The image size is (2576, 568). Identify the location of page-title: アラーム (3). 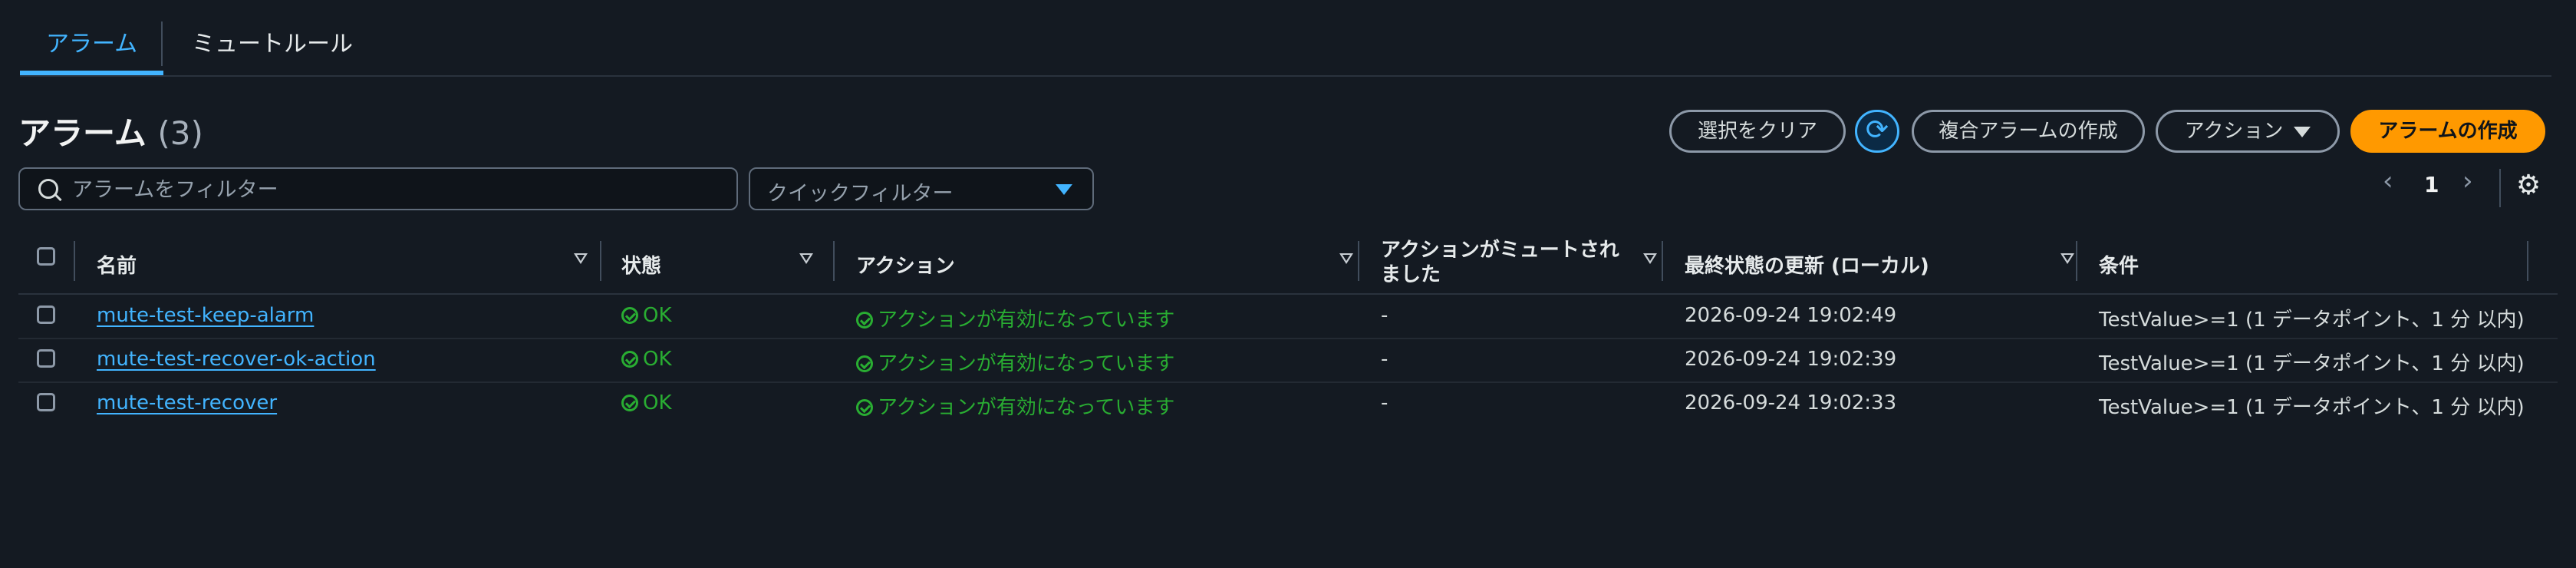
(110, 130).